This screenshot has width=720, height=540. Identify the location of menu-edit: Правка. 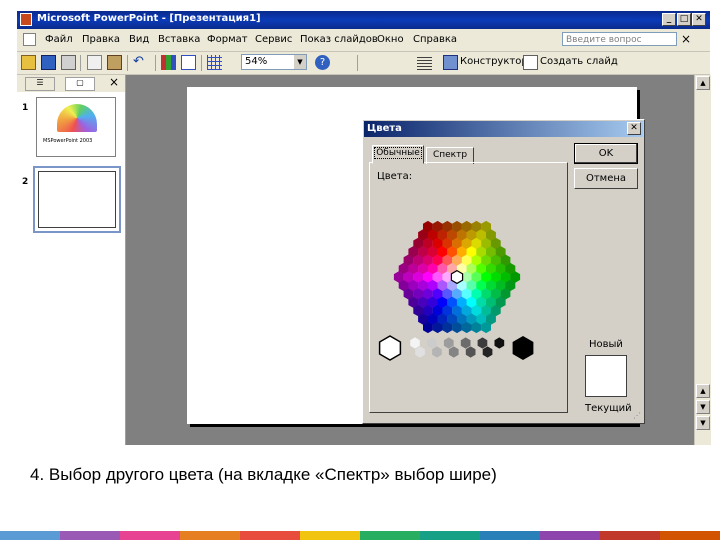
(101, 39).